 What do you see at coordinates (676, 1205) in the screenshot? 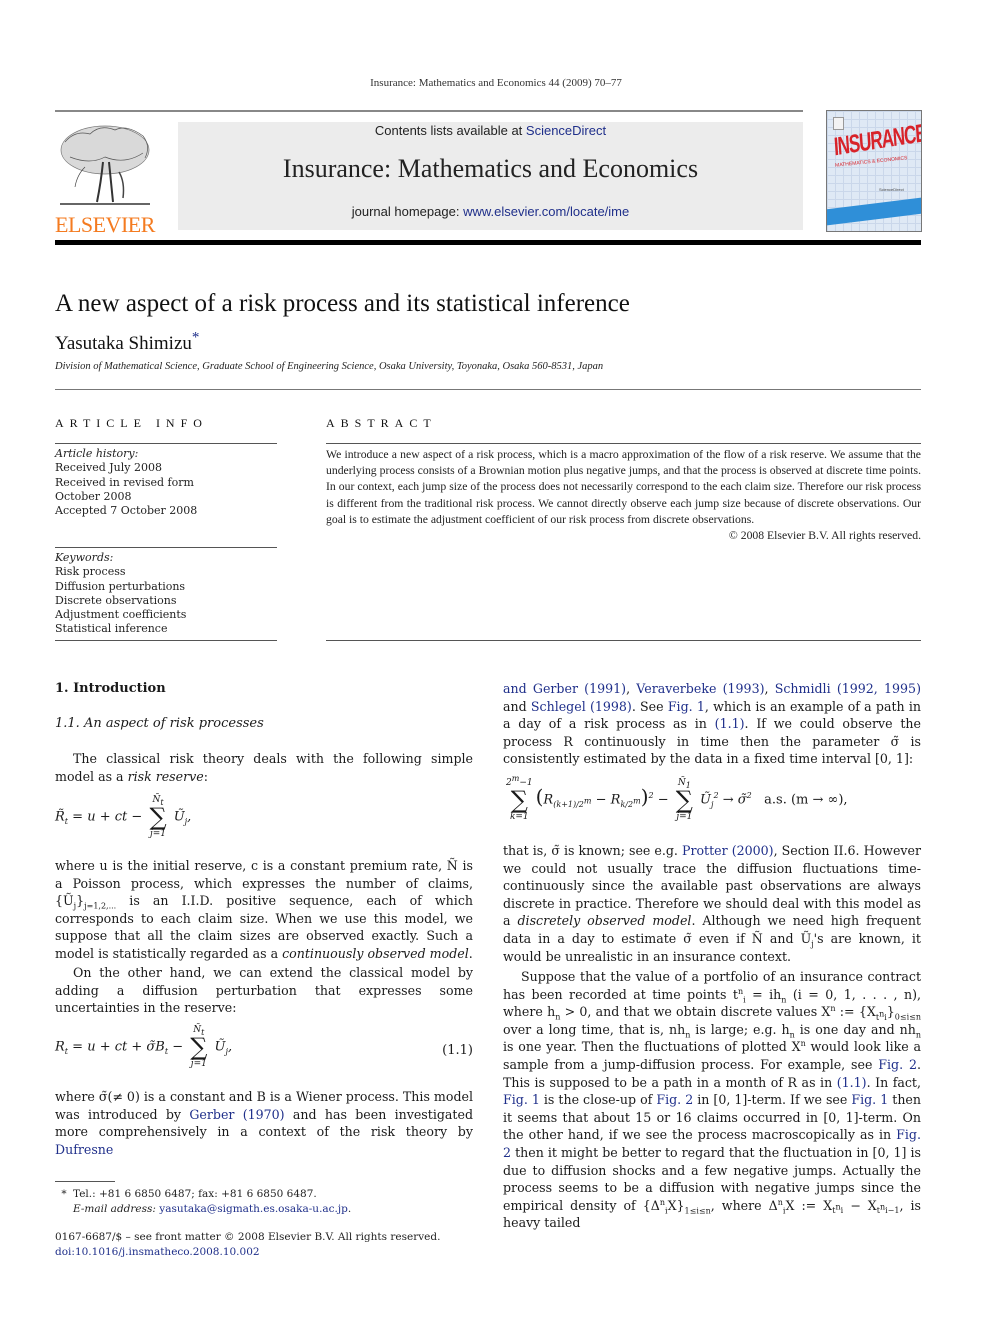
I see `text: X}` at bounding box center [676, 1205].